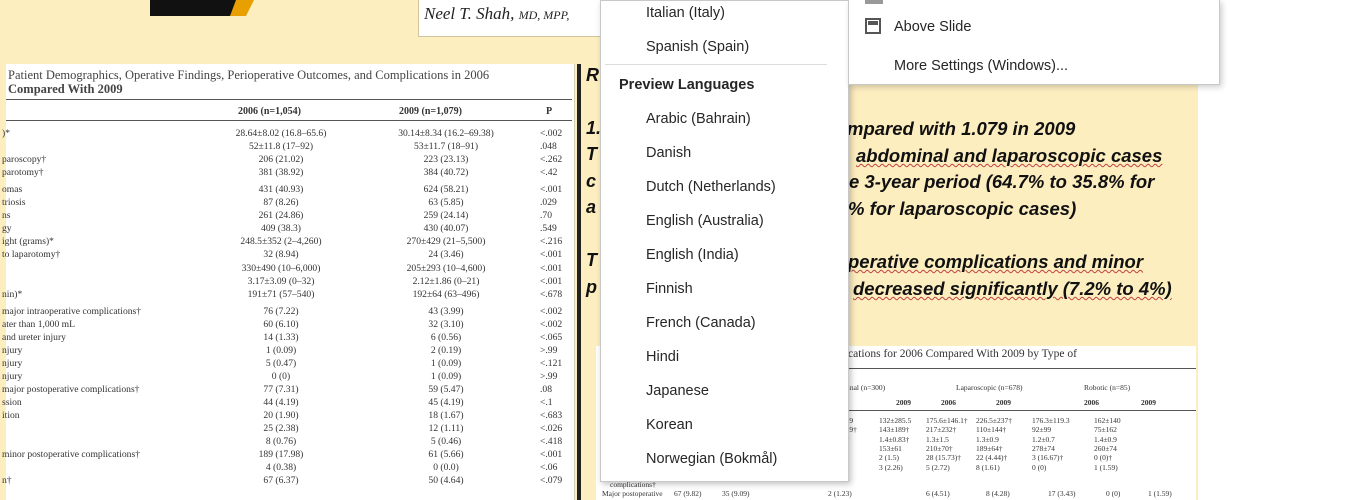  I want to click on cell-2006: 67 (6.37), so click(281, 481).